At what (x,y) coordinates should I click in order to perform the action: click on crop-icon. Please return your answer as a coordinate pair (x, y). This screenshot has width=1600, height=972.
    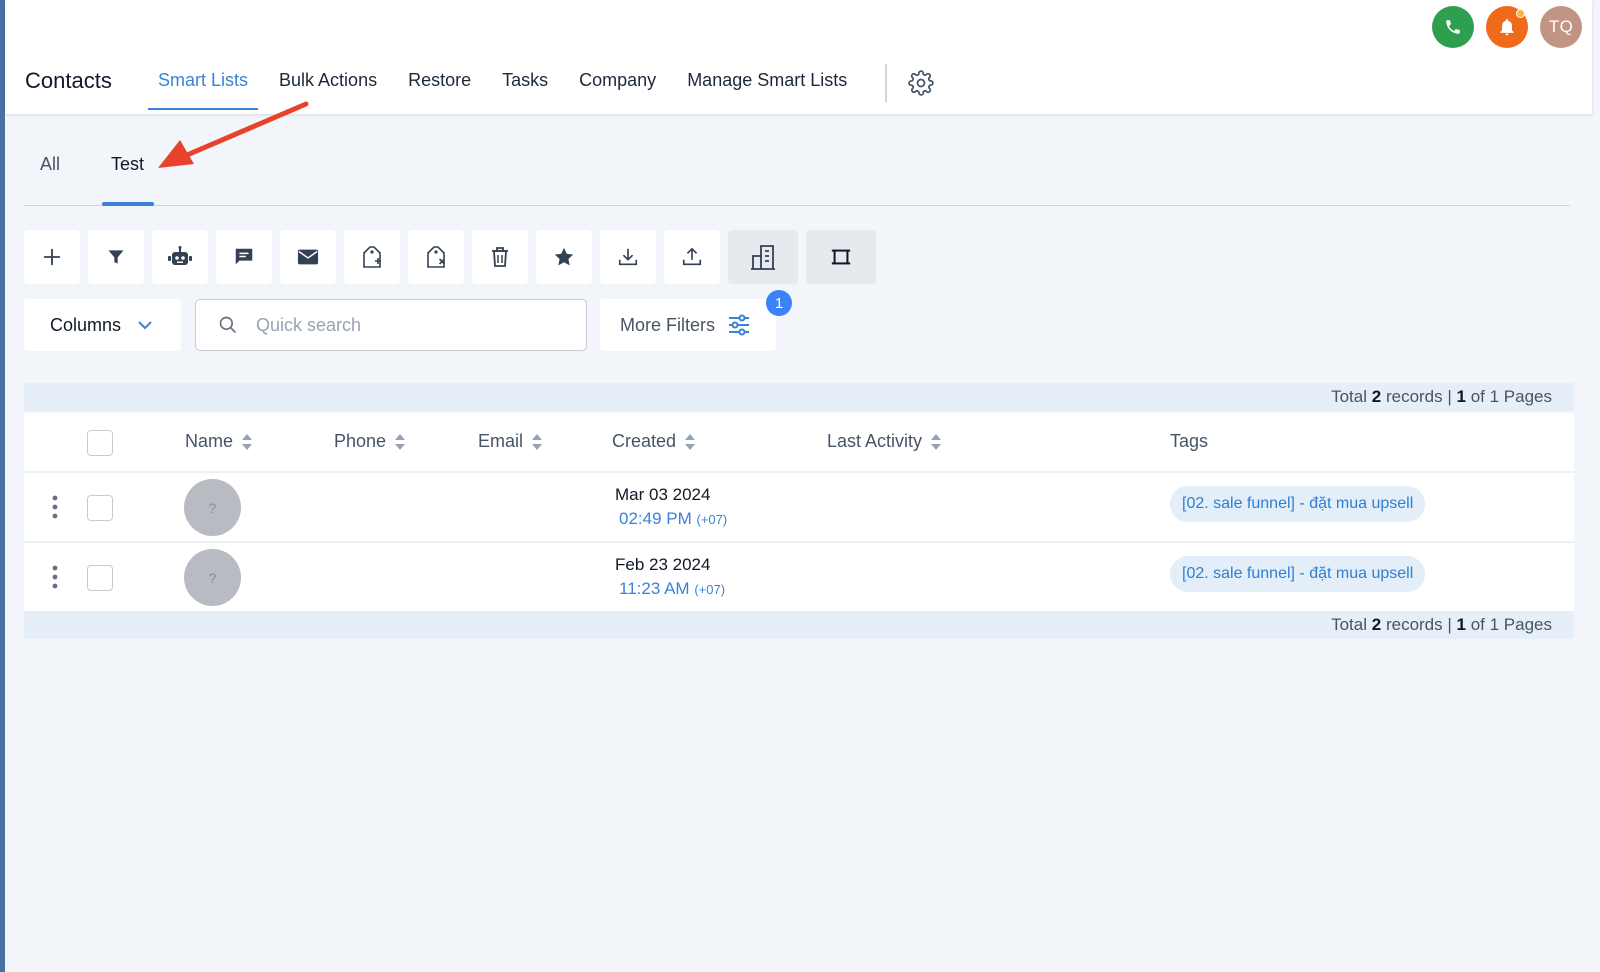
    Looking at the image, I should click on (841, 257).